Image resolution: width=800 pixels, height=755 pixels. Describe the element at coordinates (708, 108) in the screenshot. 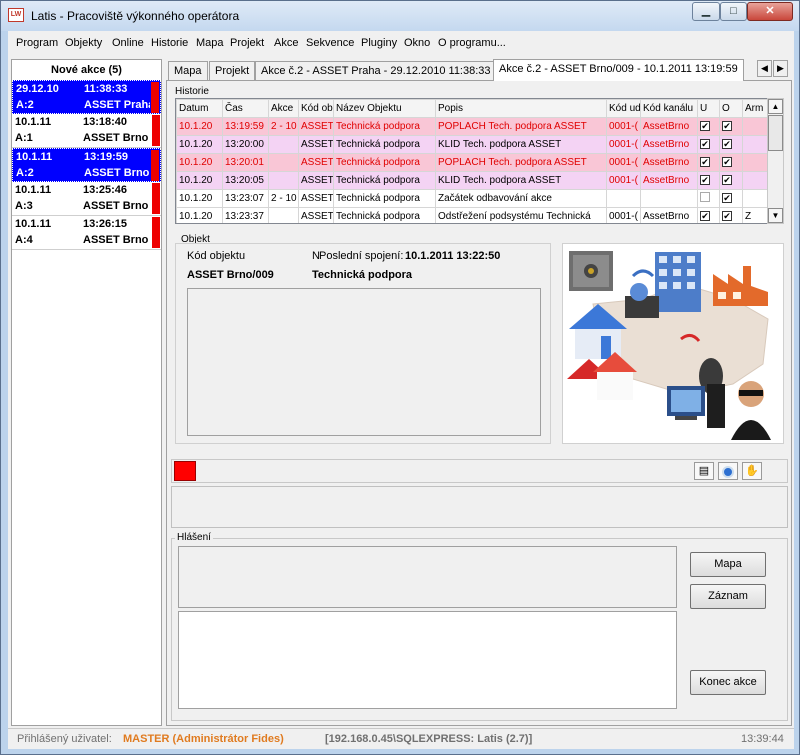

I see `col-u: U` at that location.